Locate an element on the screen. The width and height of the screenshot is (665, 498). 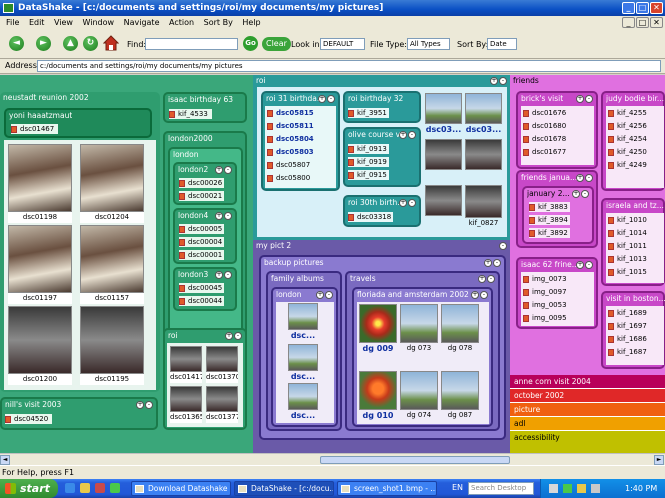
thumbnail: dsc01417 is located at coordinates (186, 364).